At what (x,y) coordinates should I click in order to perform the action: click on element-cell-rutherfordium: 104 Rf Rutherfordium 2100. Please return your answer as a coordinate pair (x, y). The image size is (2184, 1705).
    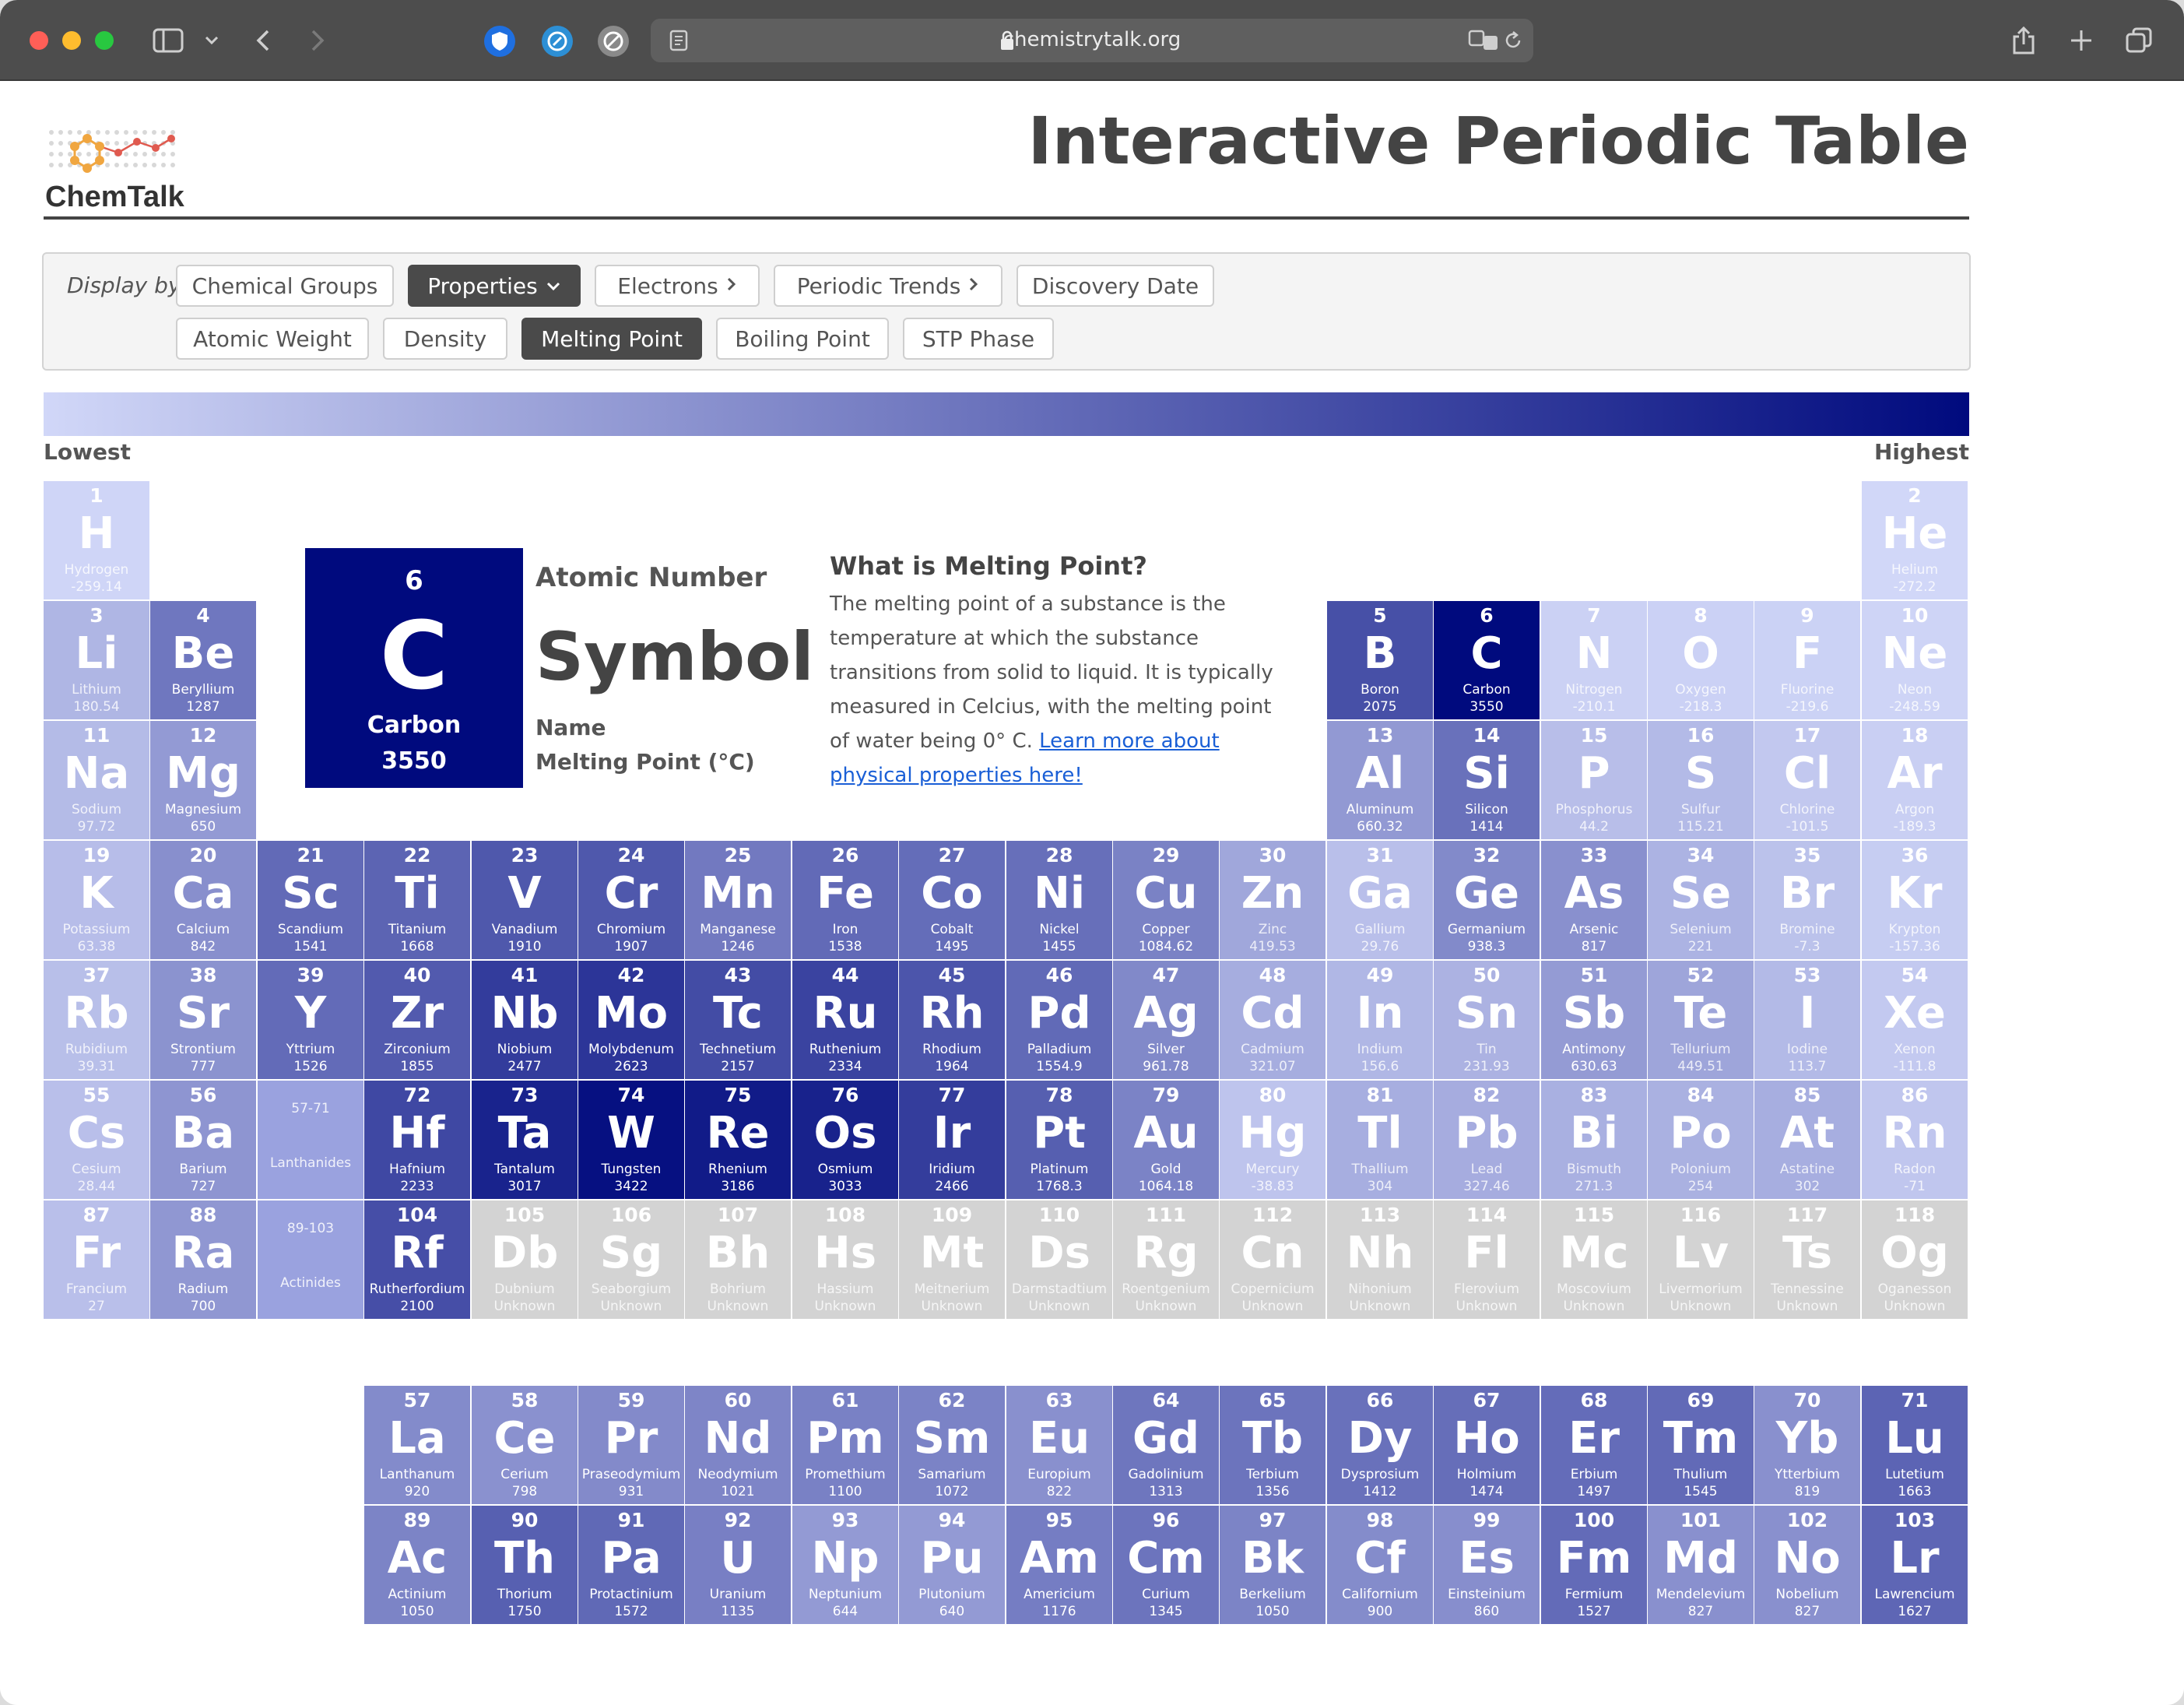
    Looking at the image, I should click on (417, 1260).